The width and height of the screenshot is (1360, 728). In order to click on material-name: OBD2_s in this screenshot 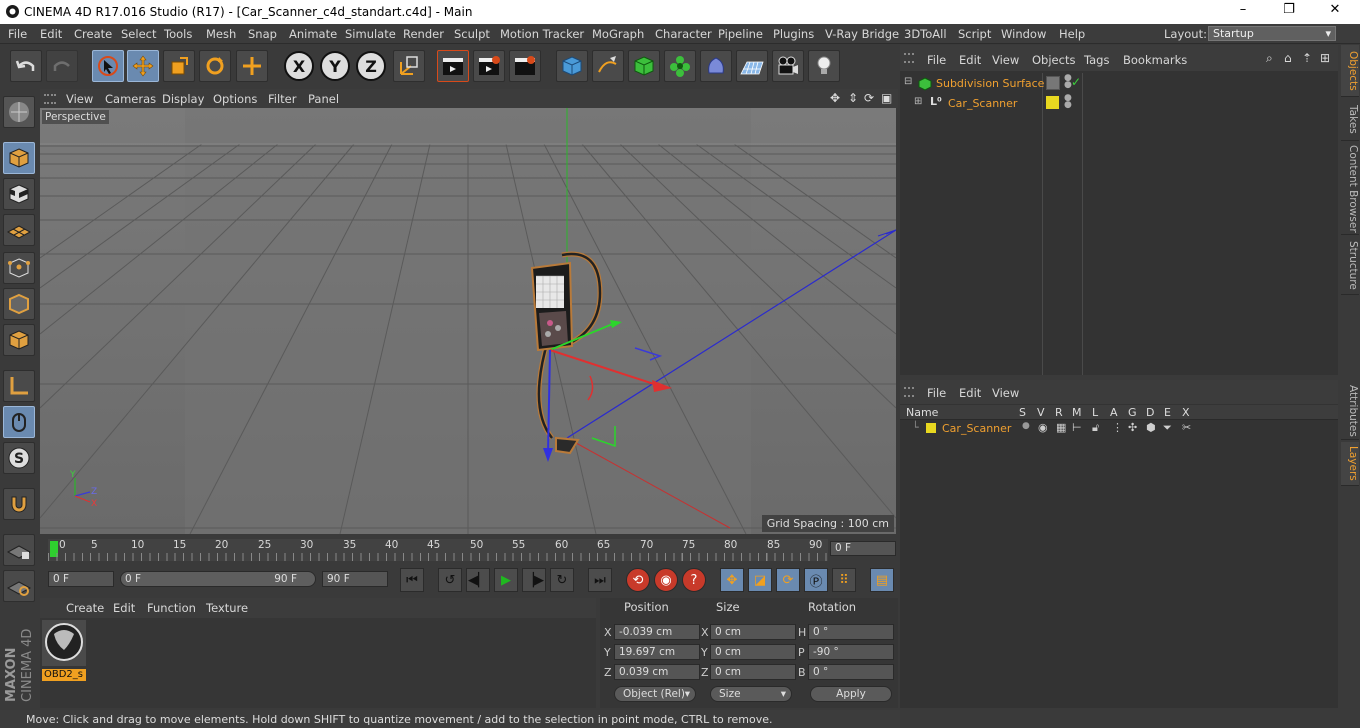, I will do `click(64, 675)`.